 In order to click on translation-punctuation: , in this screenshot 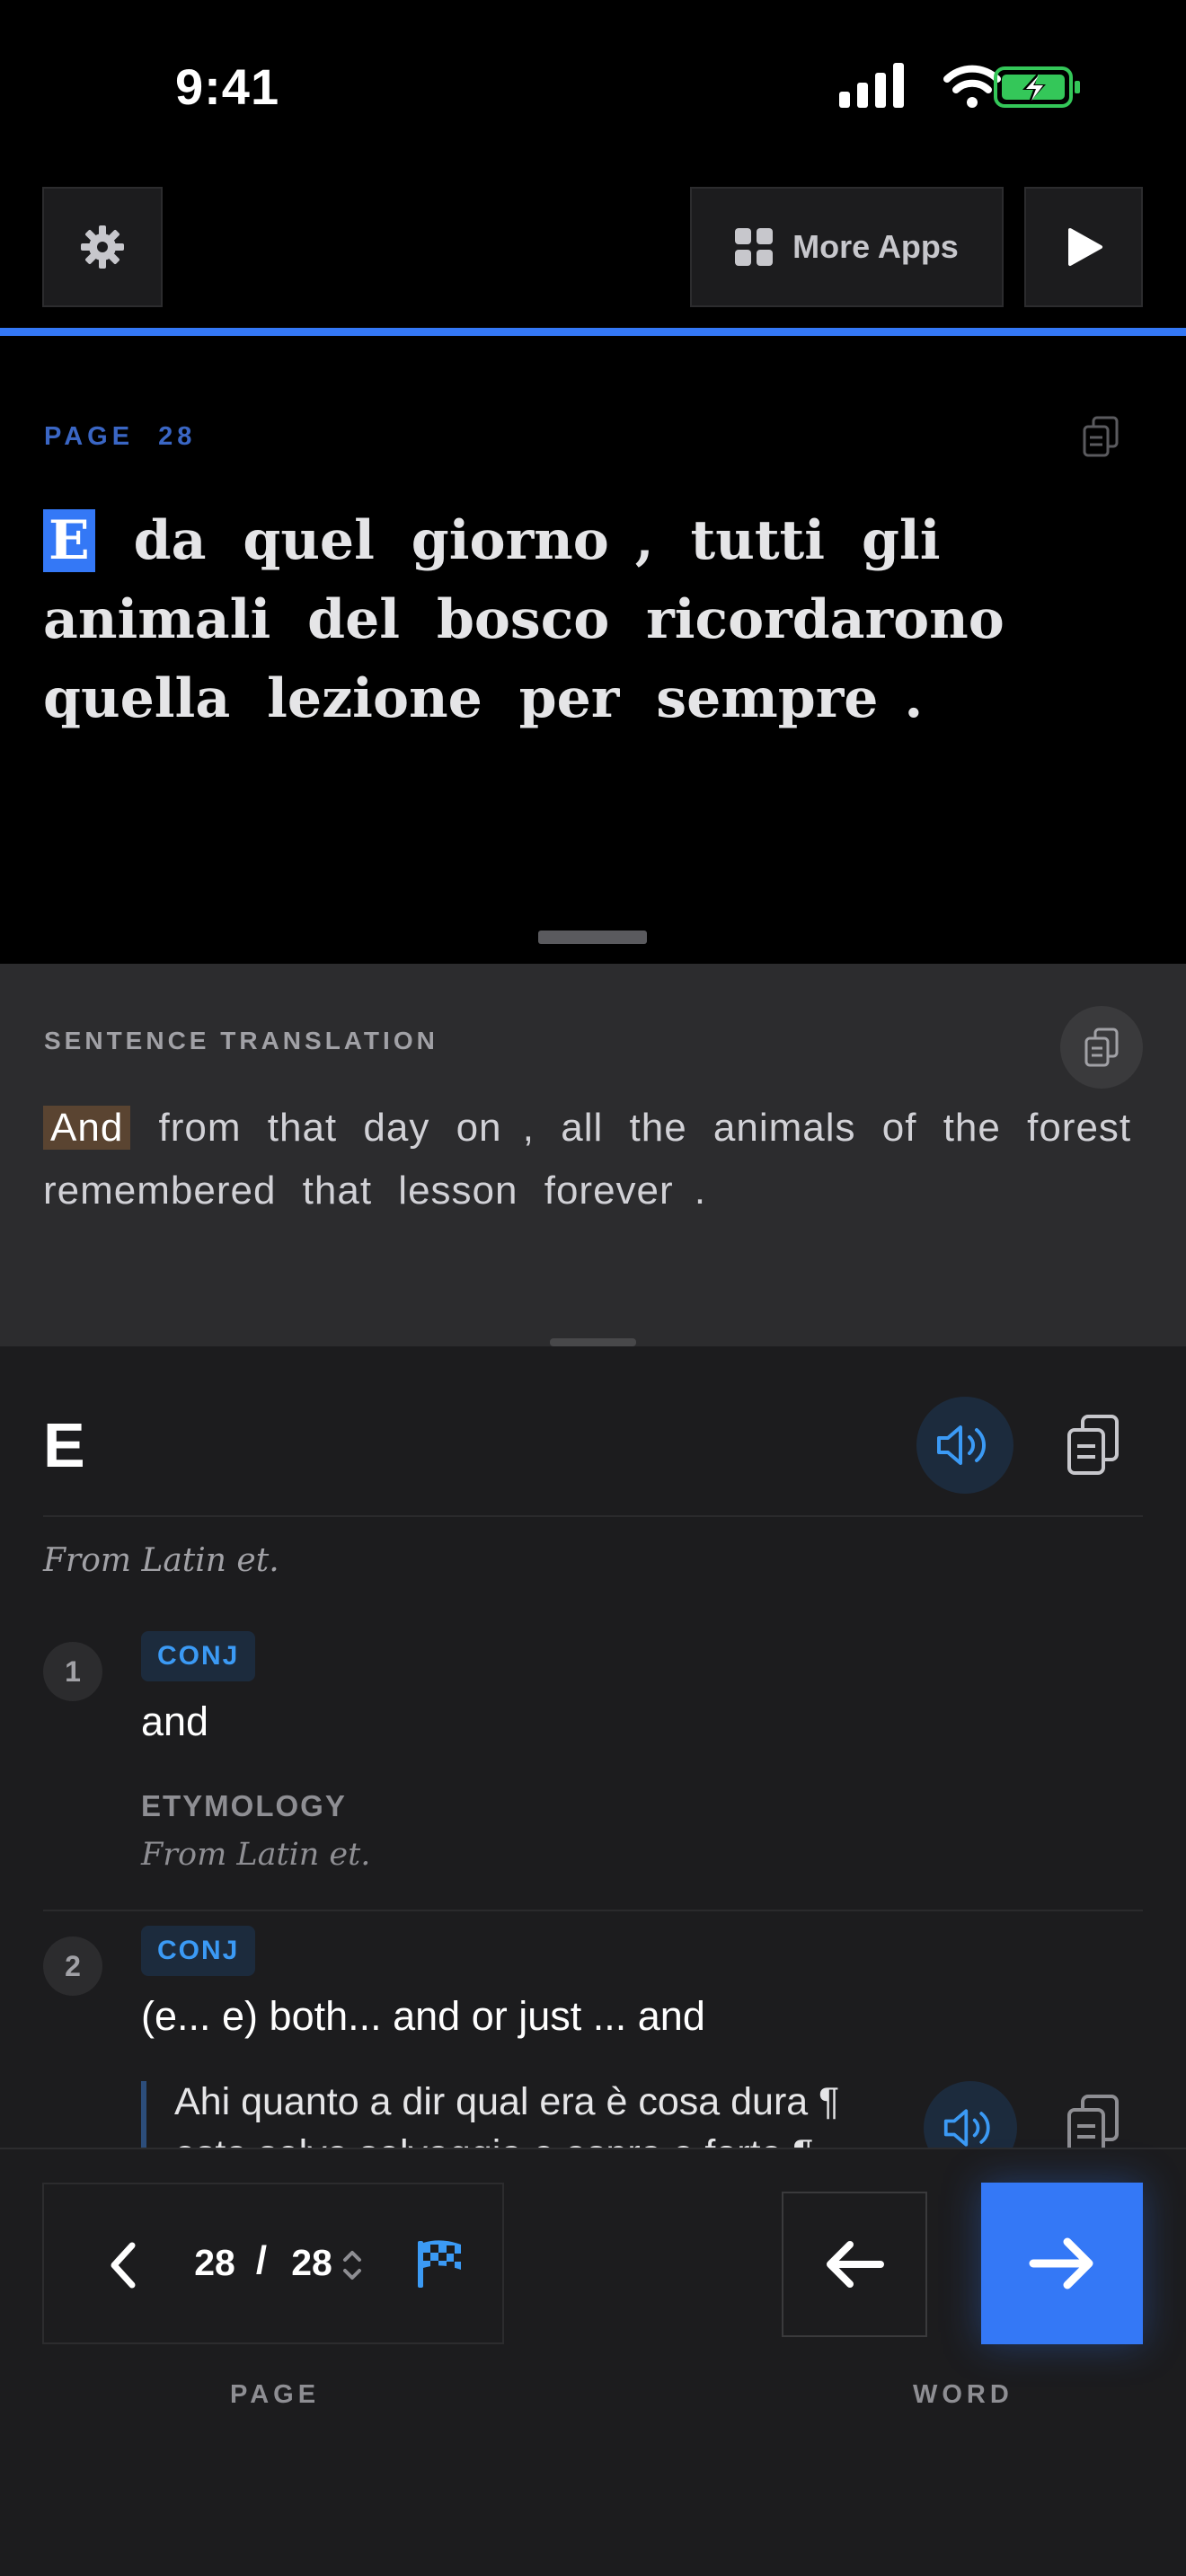, I will do `click(528, 1128)`.